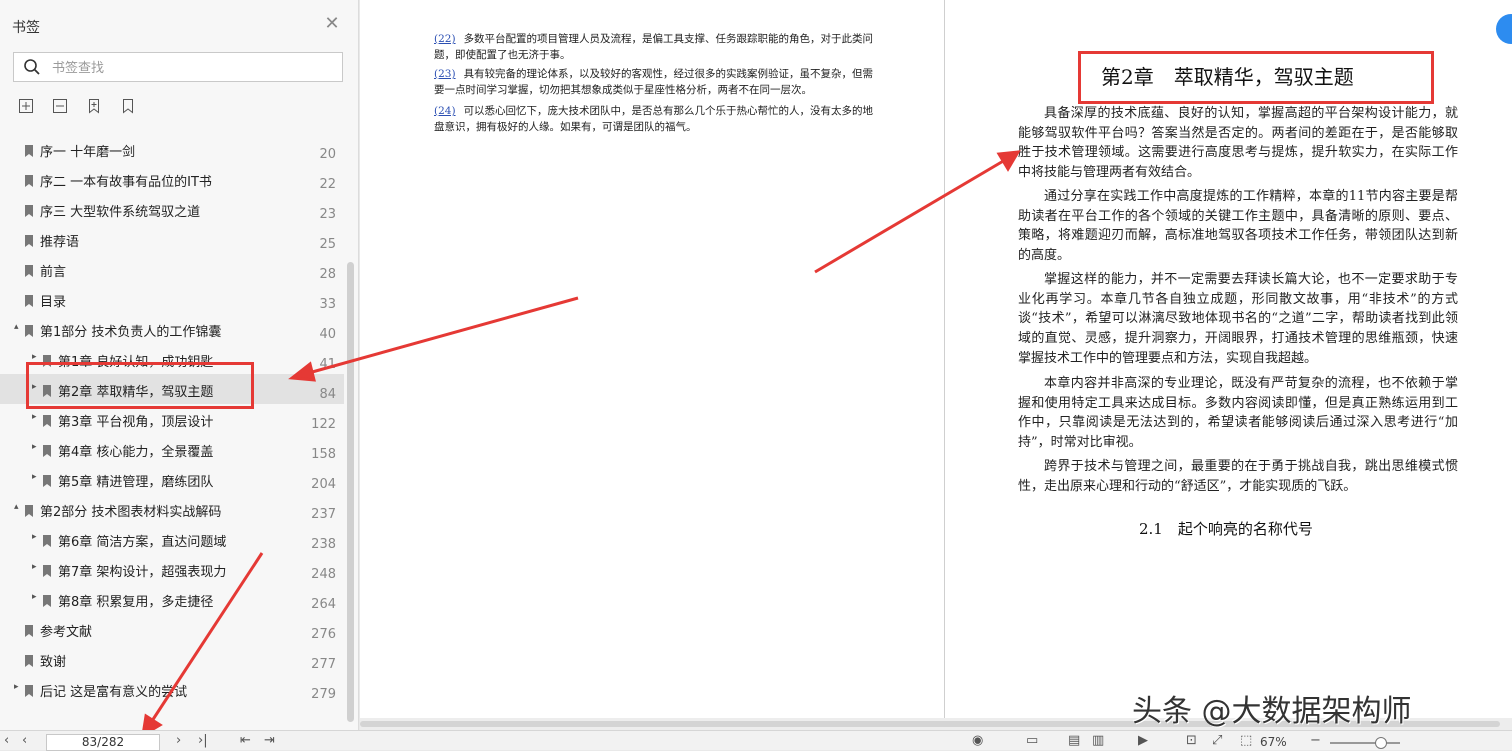  What do you see at coordinates (136, 602) in the screenshot?
I see `bookmark-label: 第8章 积累复用，多走捷径` at bounding box center [136, 602].